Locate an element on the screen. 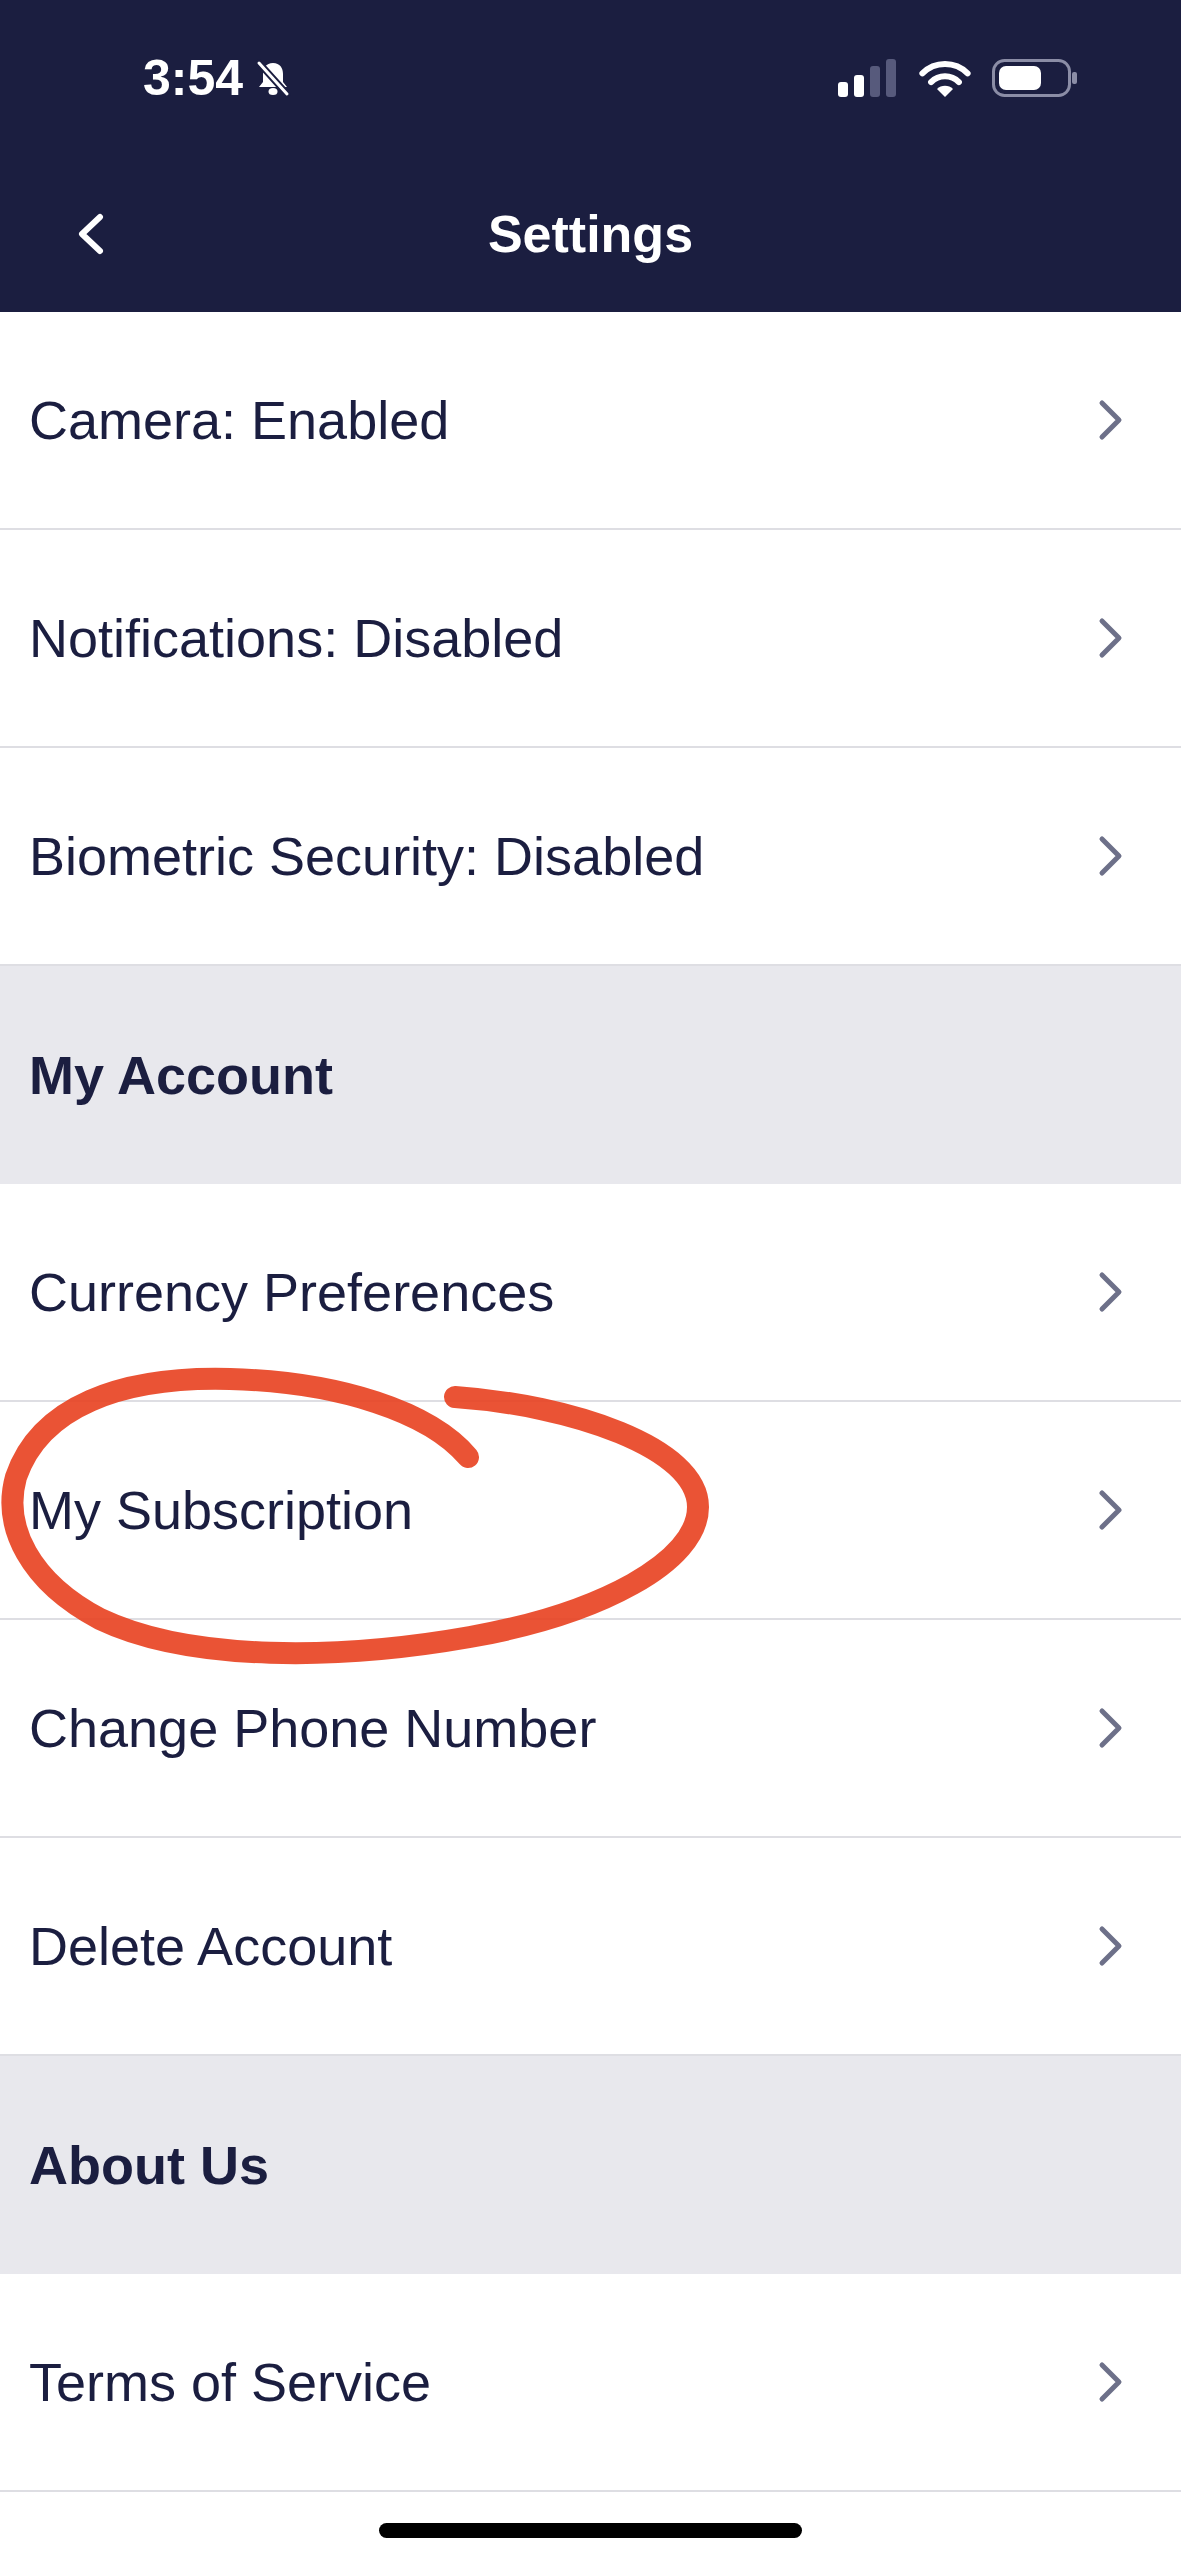  chevron-left-icon is located at coordinates (90, 234).